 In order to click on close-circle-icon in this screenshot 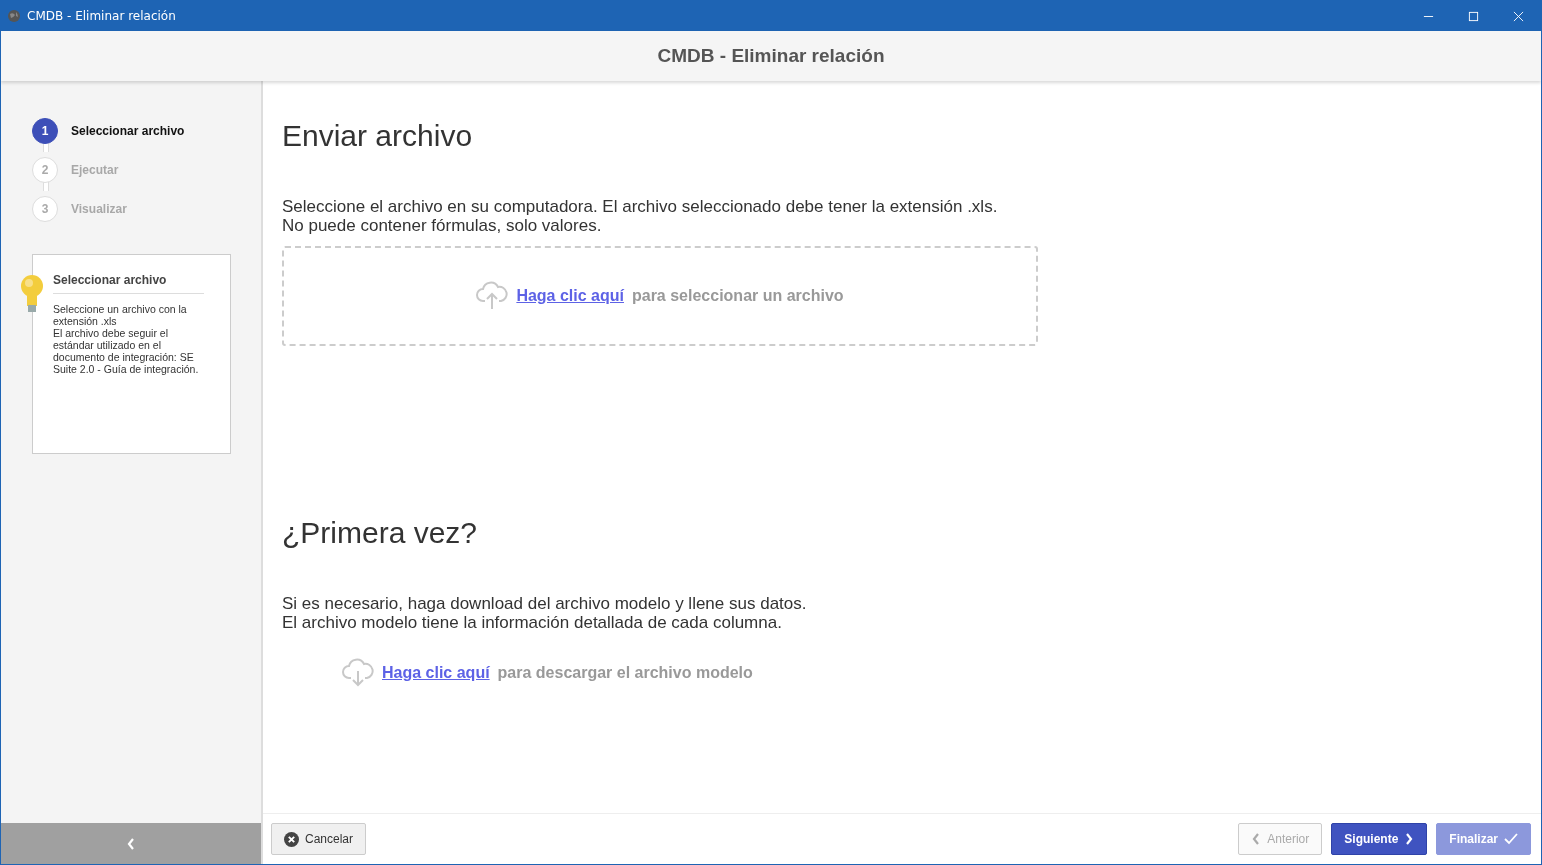, I will do `click(291, 839)`.